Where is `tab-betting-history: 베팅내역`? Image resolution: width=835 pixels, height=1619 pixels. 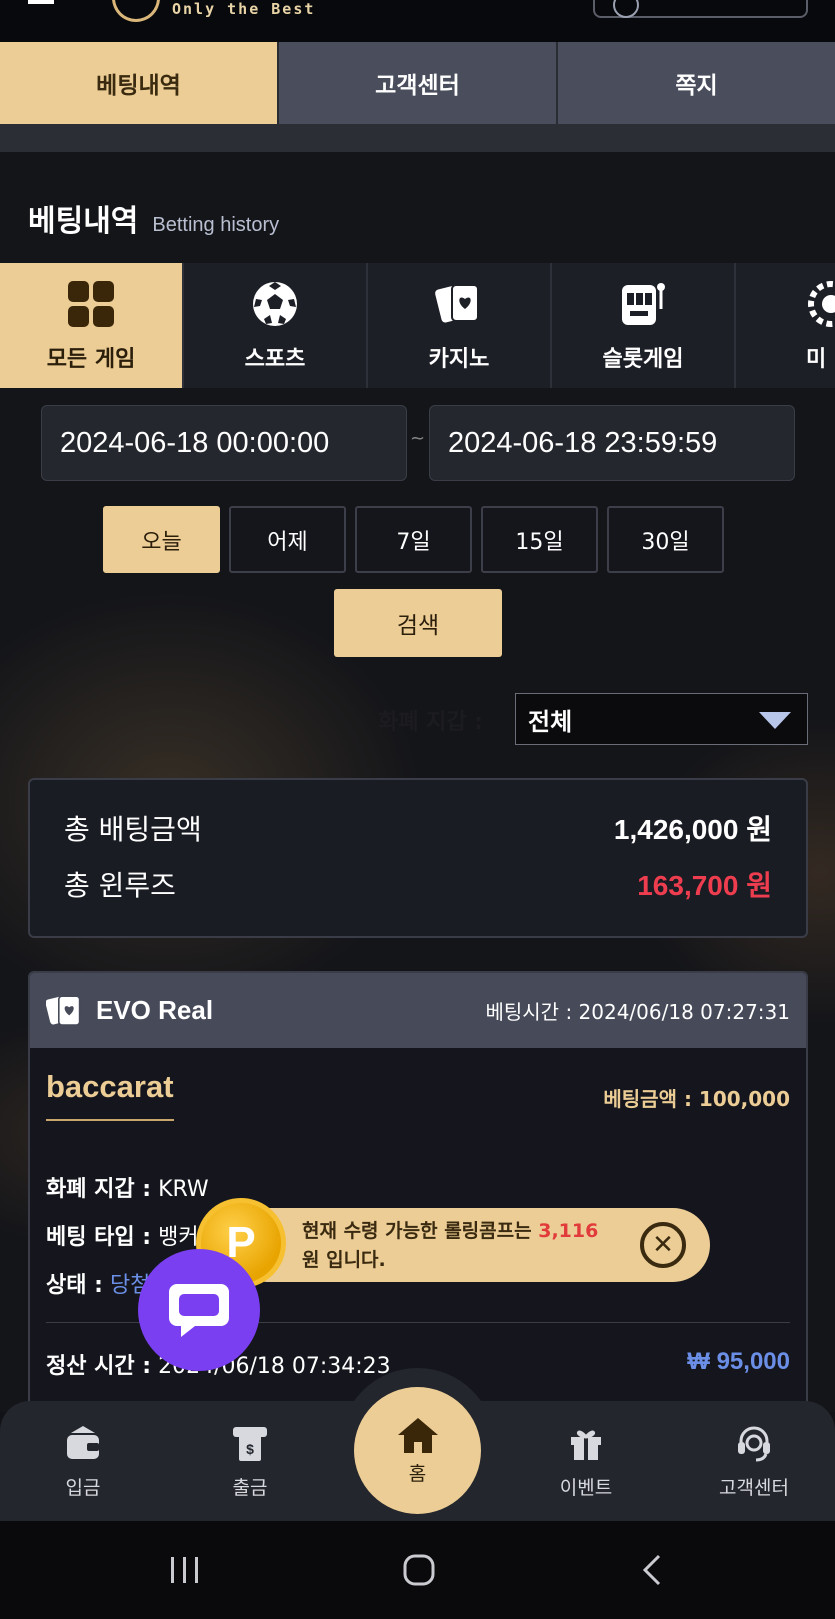
tab-betting-history: 베팅내역 is located at coordinates (139, 83).